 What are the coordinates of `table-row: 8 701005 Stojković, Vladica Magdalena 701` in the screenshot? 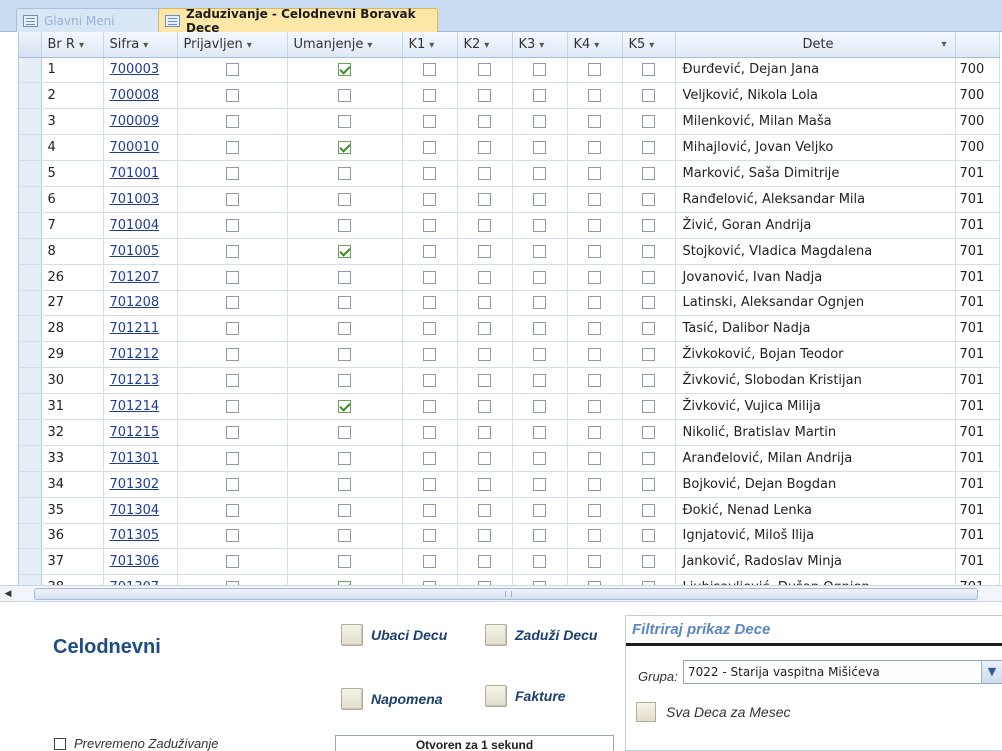 It's located at (509, 251).